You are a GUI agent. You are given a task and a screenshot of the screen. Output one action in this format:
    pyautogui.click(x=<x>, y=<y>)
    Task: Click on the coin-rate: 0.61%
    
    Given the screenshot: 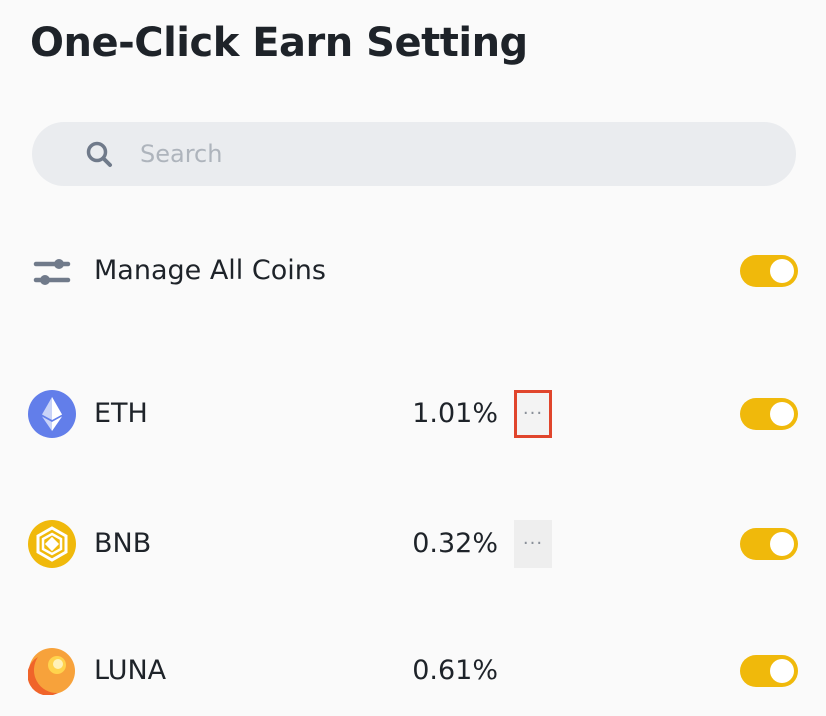 What is the action you would take?
    pyautogui.click(x=455, y=670)
    